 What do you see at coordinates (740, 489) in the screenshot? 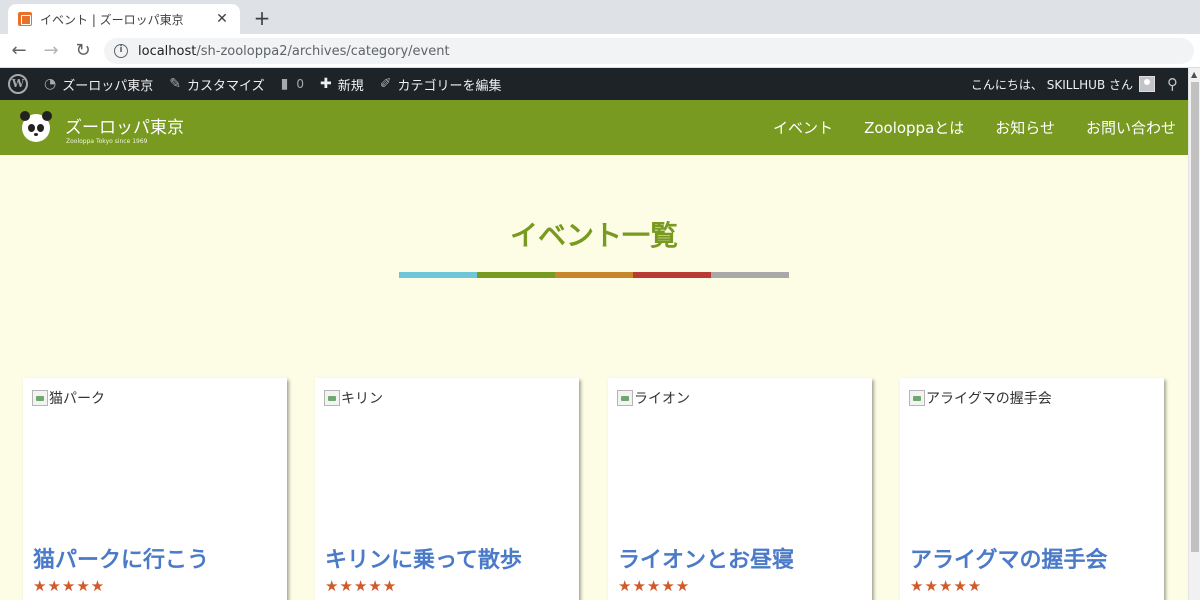
I see `event-card: ライオン ライオンとお昼寝 ★★★★★` at bounding box center [740, 489].